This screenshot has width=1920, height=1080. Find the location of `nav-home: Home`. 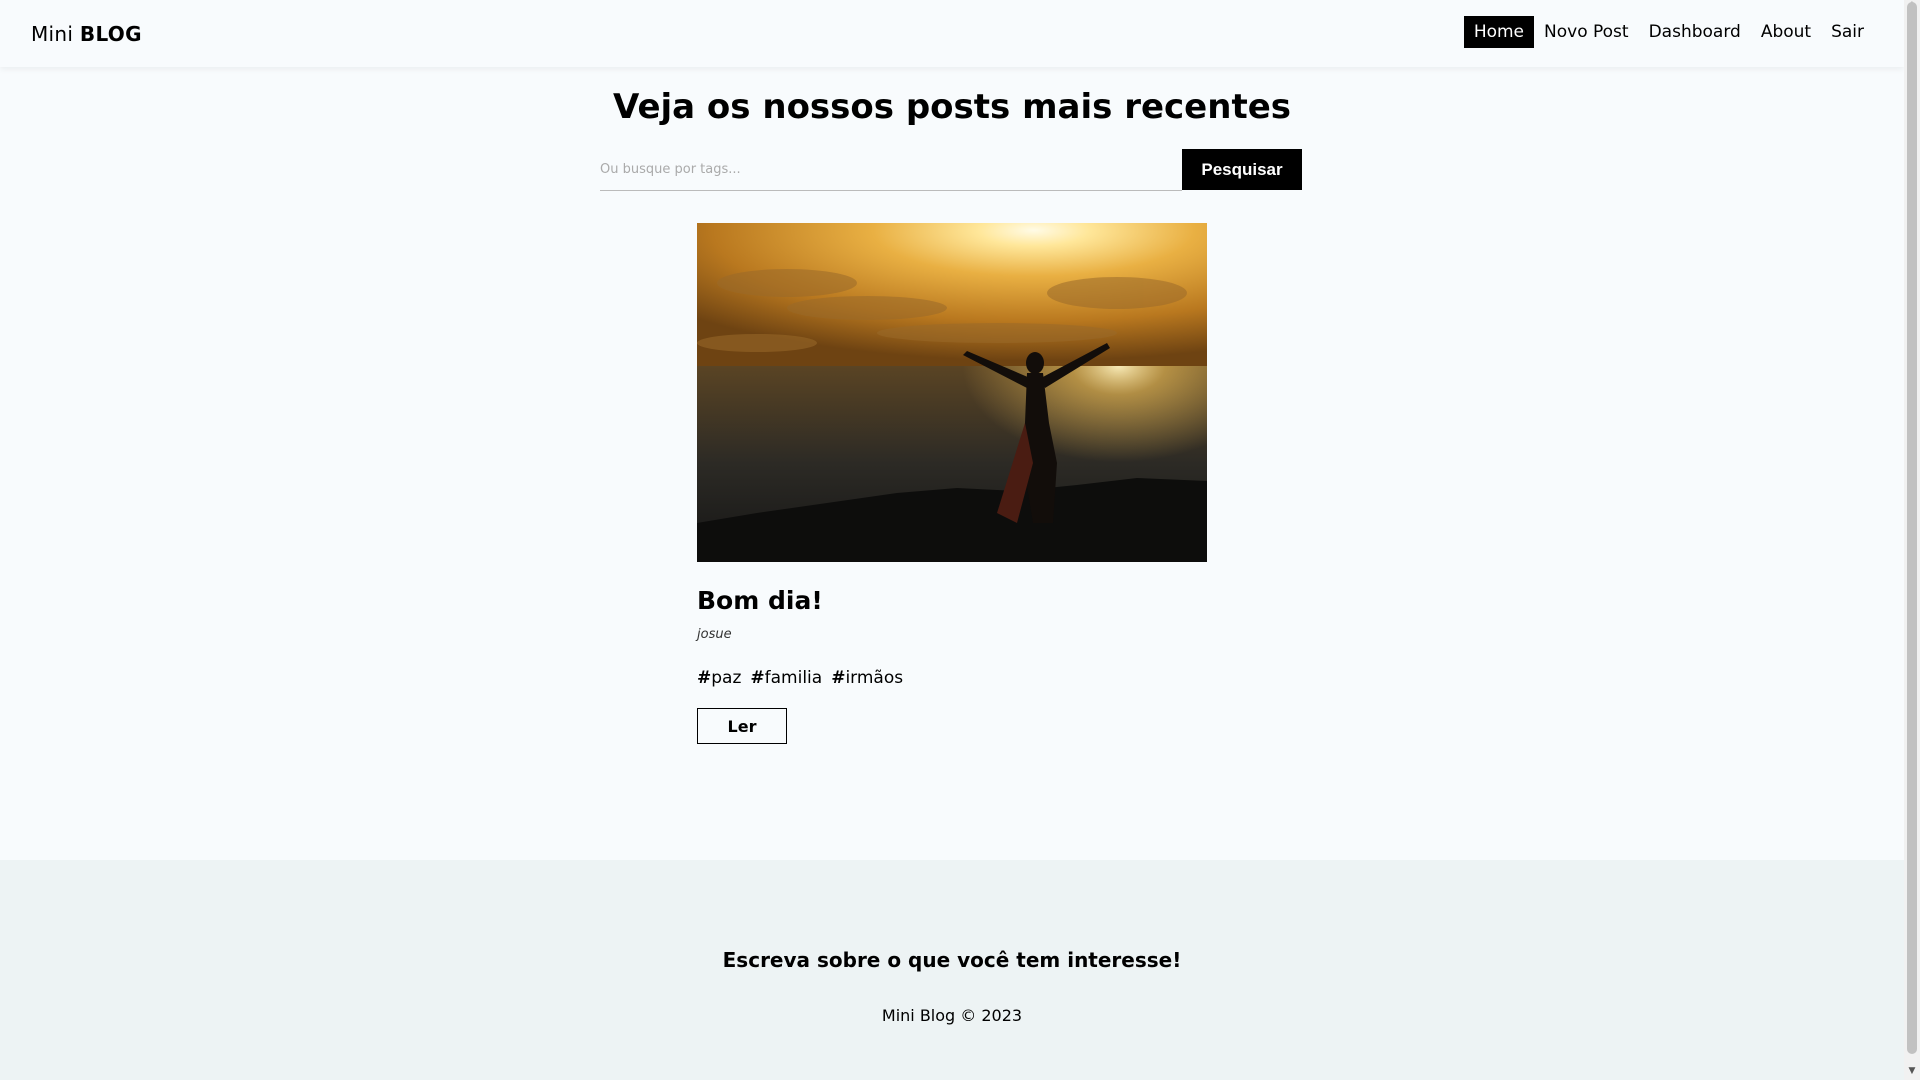

nav-home: Home is located at coordinates (1499, 32).